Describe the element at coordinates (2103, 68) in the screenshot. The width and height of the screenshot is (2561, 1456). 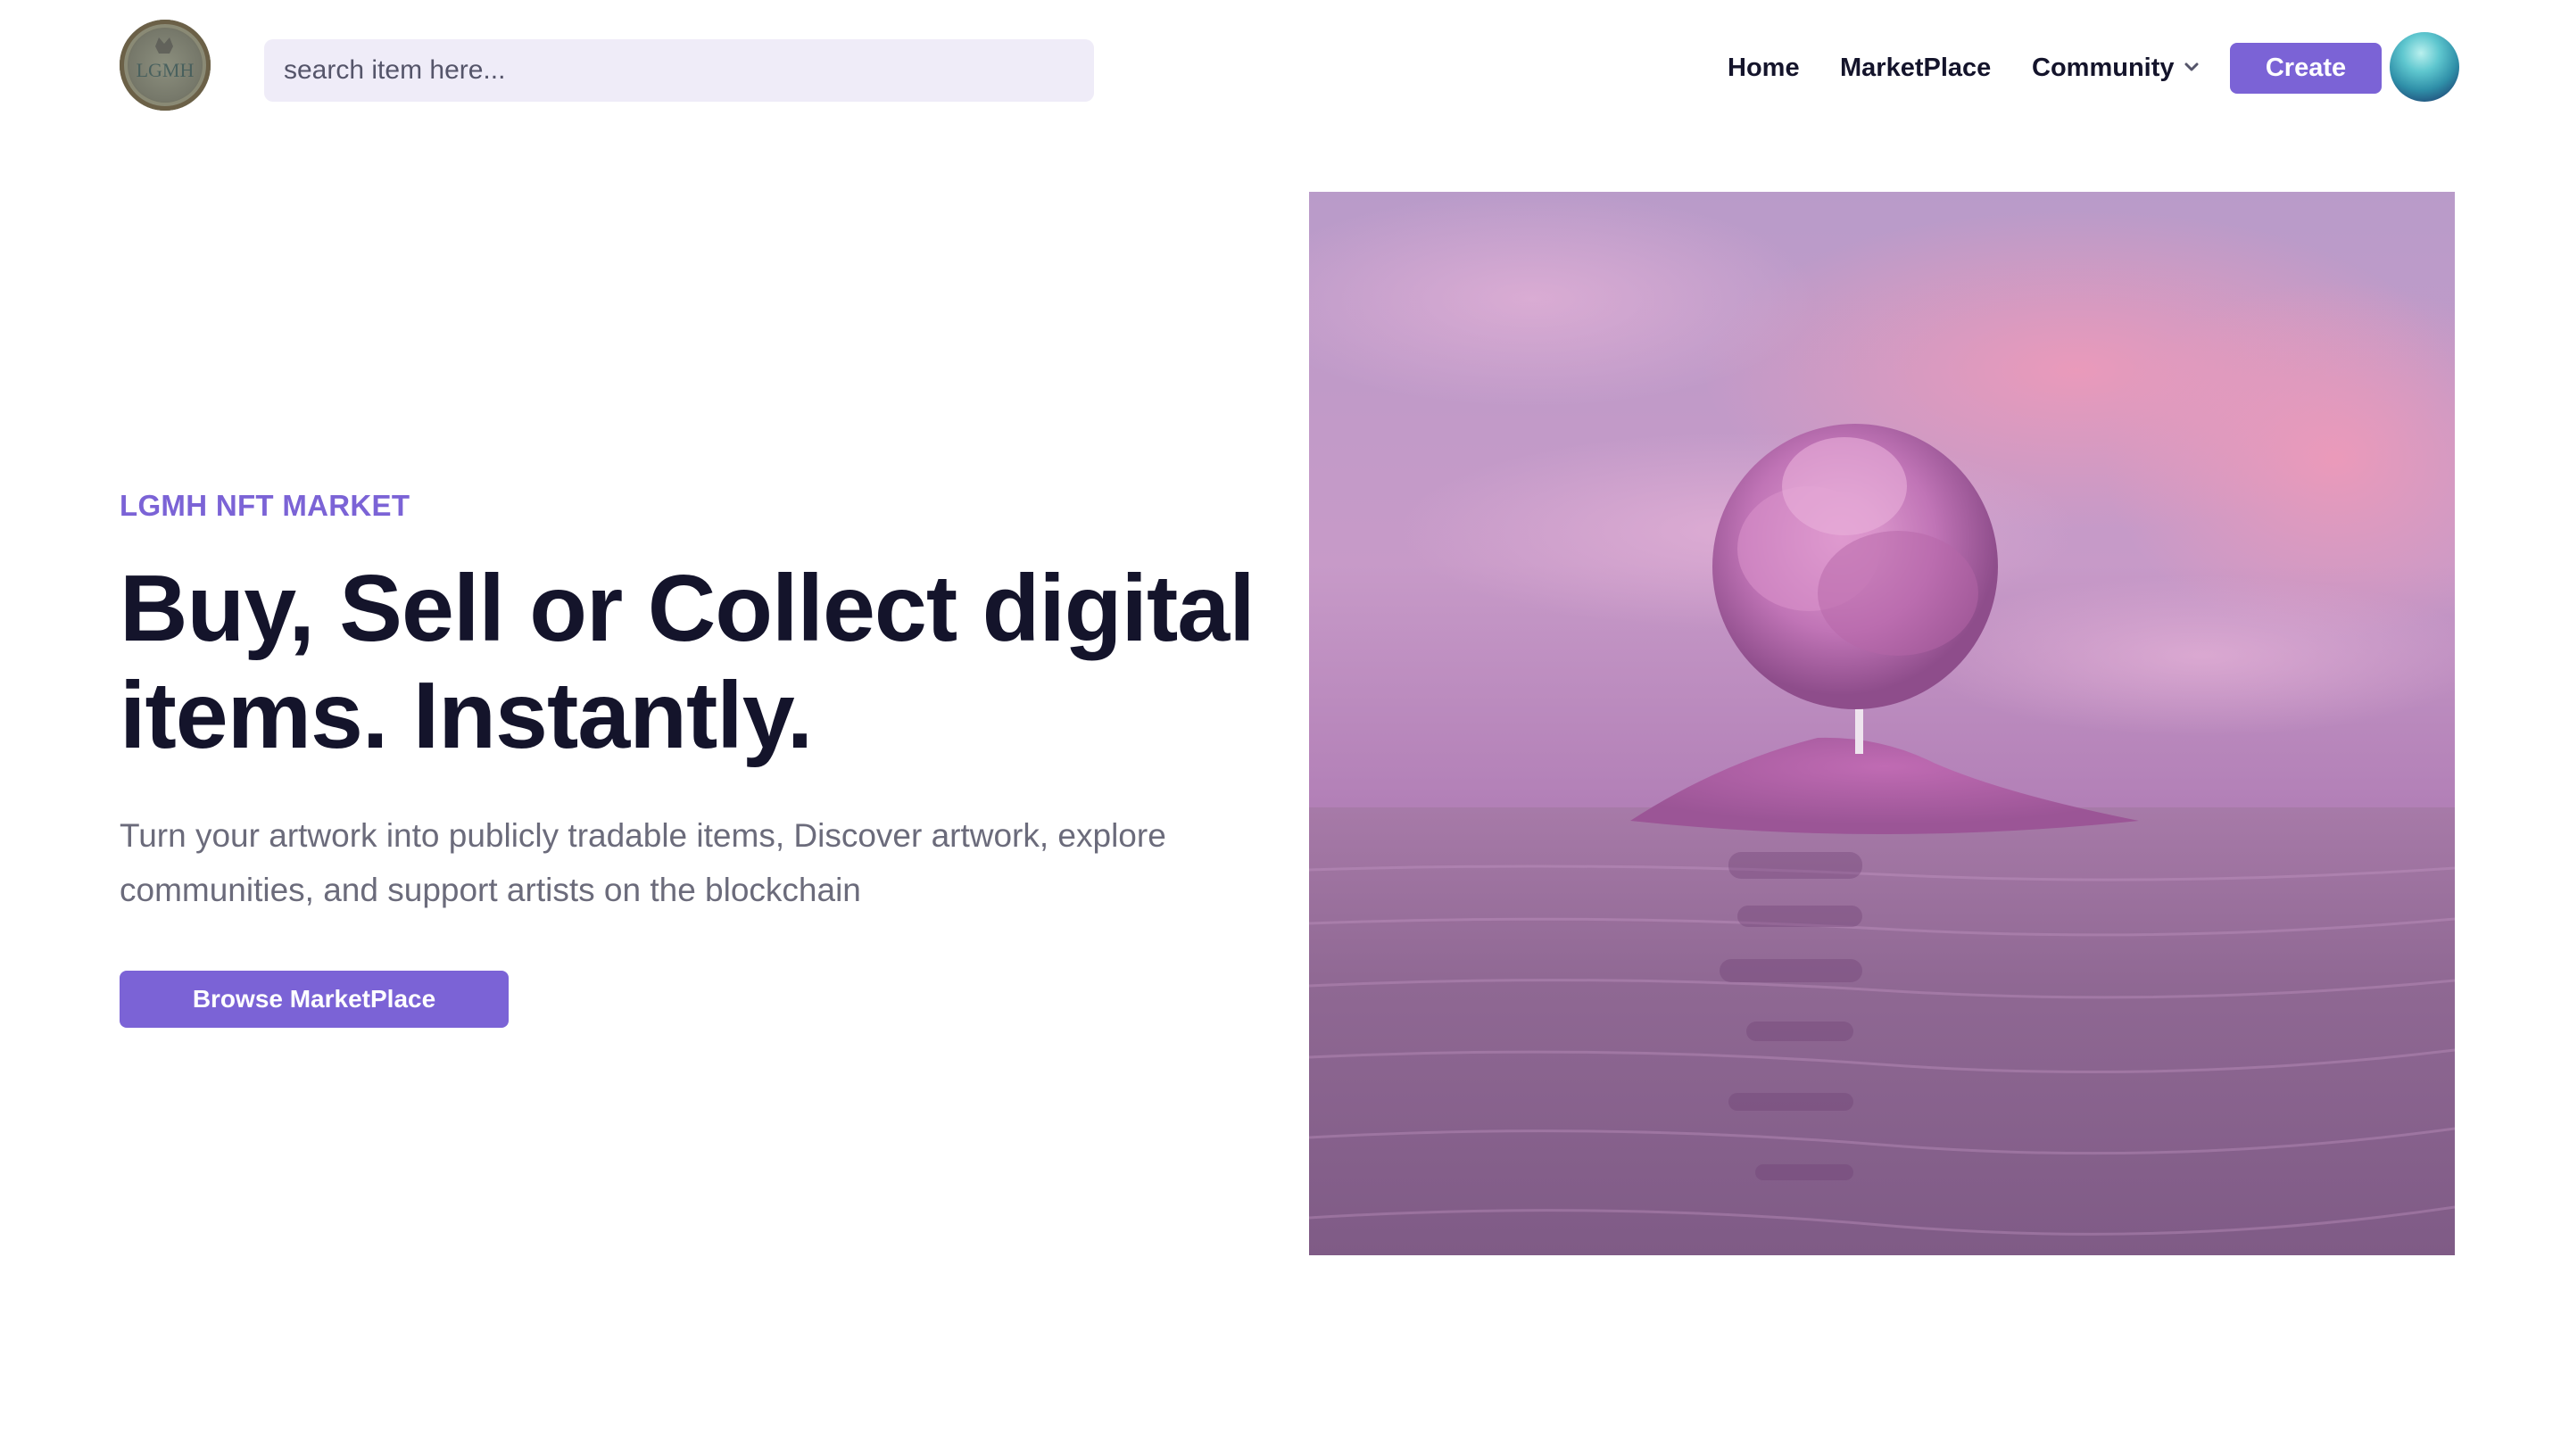
I see `nav-community-link: Community` at that location.